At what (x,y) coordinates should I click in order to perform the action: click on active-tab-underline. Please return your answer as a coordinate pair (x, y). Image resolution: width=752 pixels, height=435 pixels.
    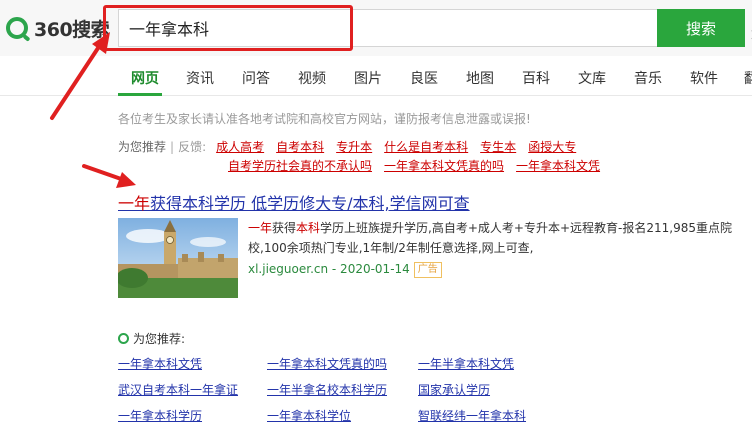
    Looking at the image, I should click on (140, 94).